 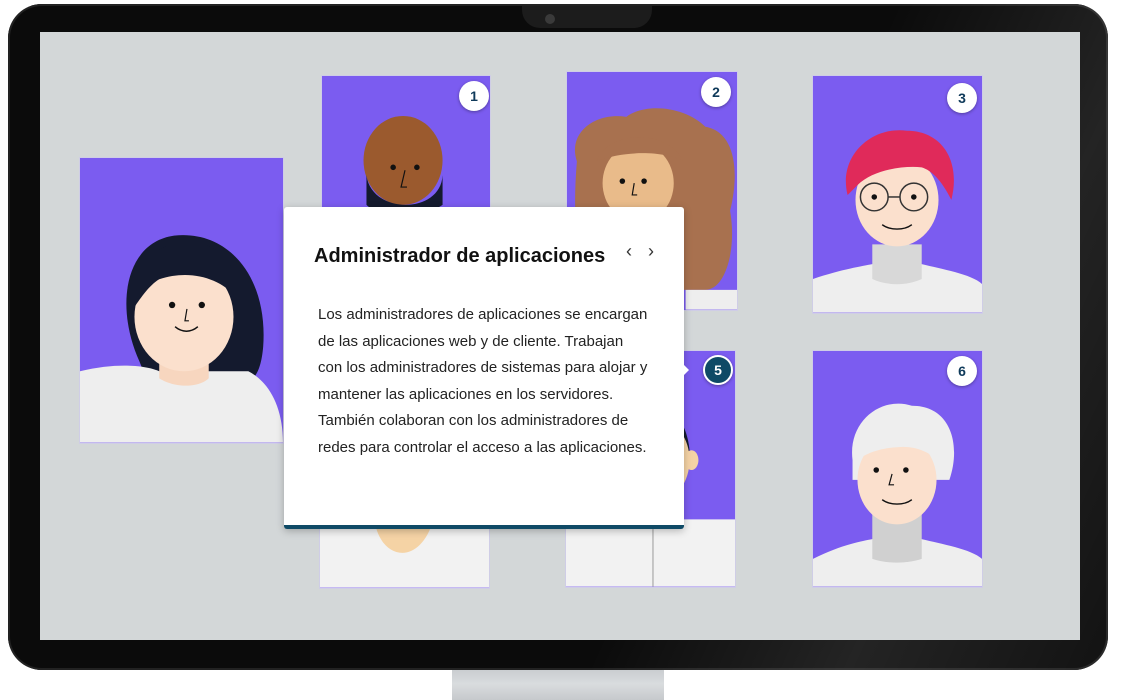 I want to click on card-badge-5: 5, so click(x=718, y=370).